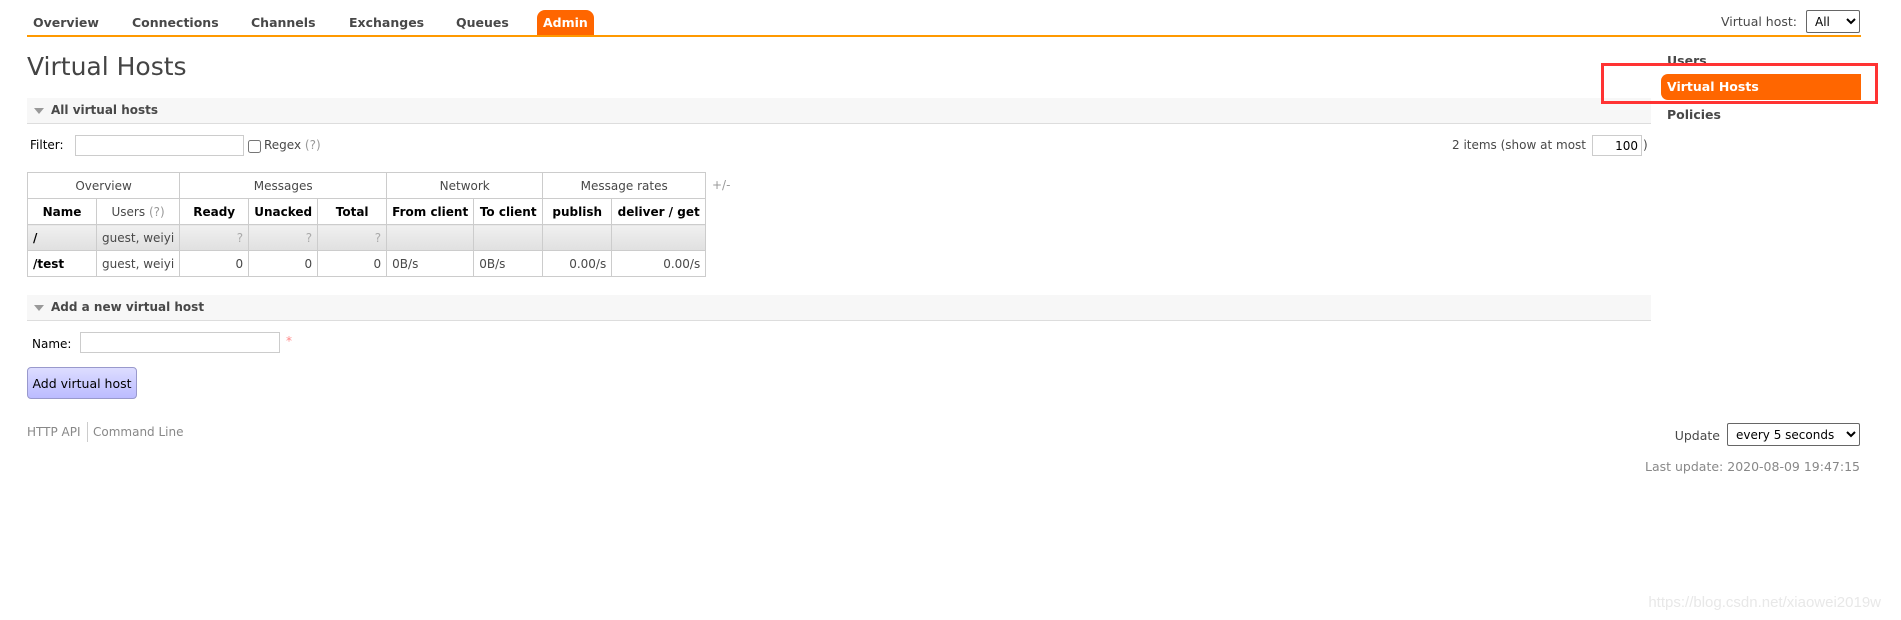 The width and height of the screenshot is (1901, 620). Describe the element at coordinates (128, 307) in the screenshot. I see `section-title: Add a new virtual host` at that location.